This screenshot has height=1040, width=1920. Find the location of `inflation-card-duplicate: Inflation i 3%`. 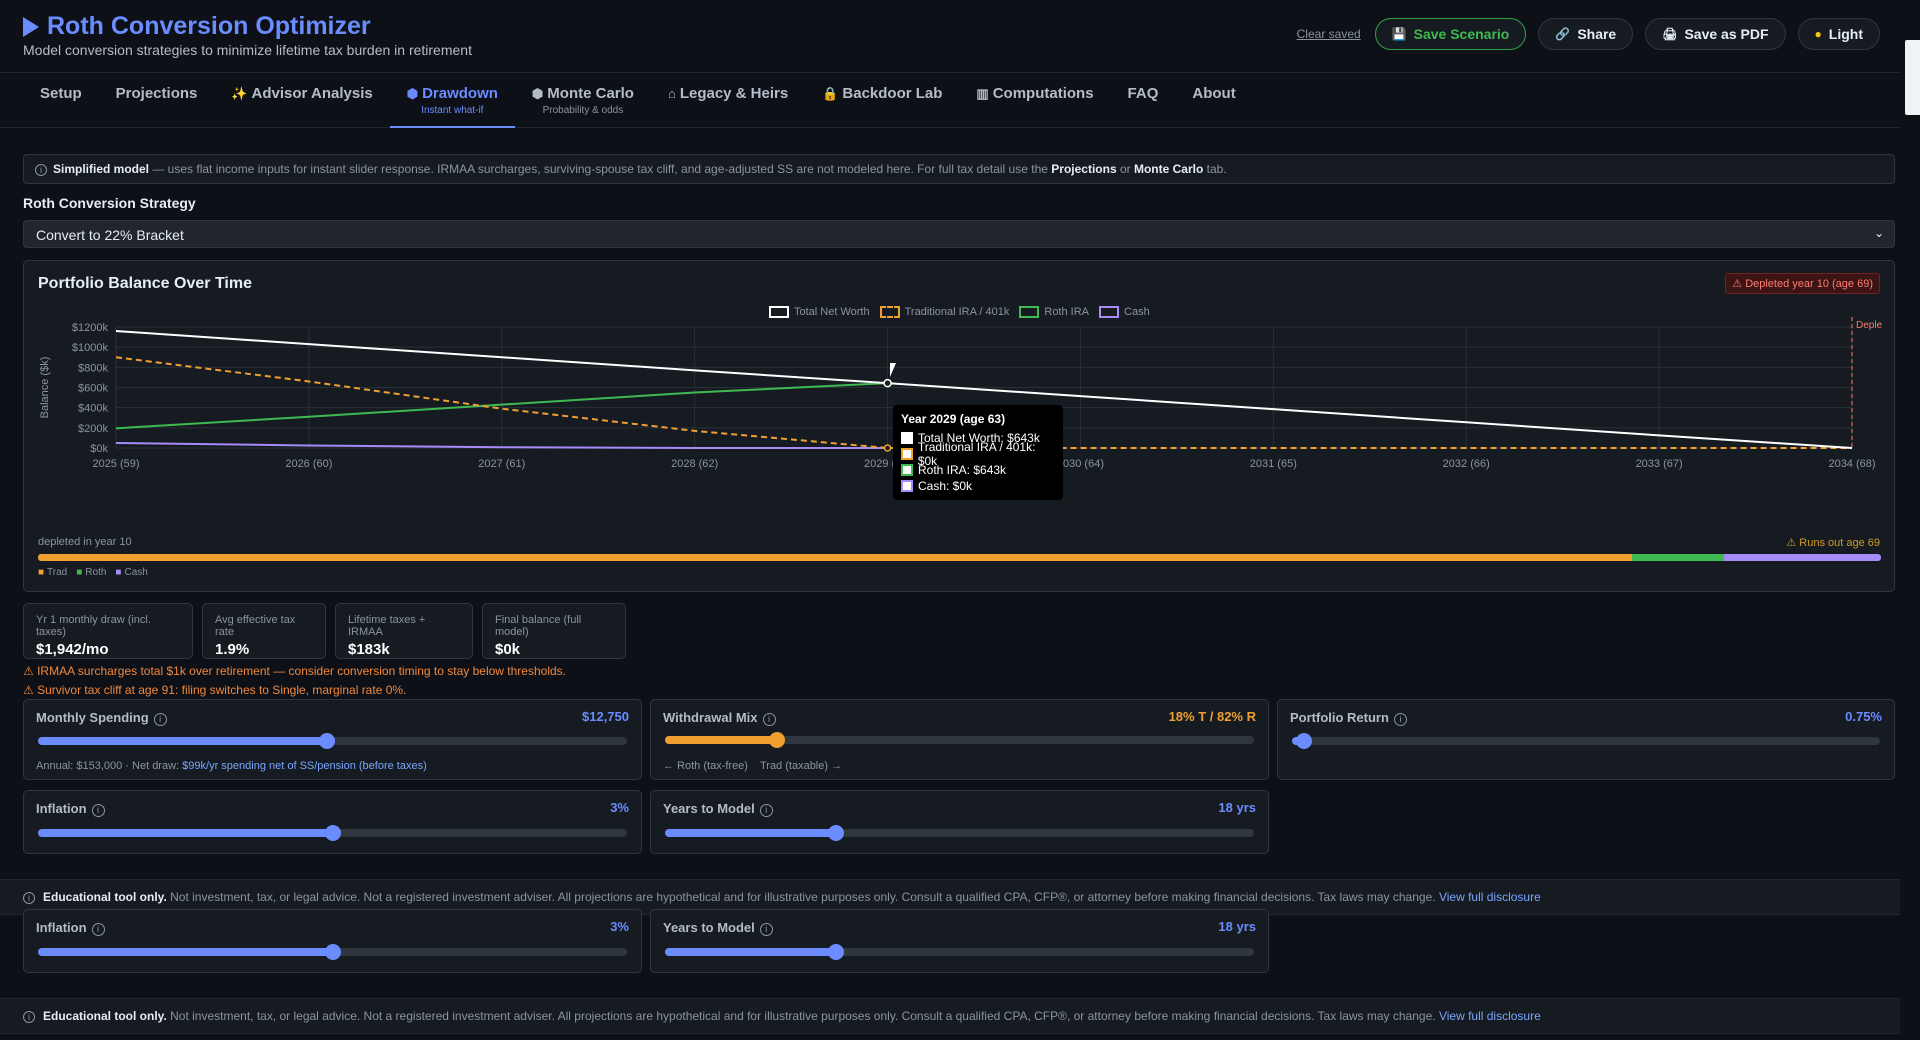

inflation-card-duplicate: Inflation i 3% is located at coordinates (332, 941).